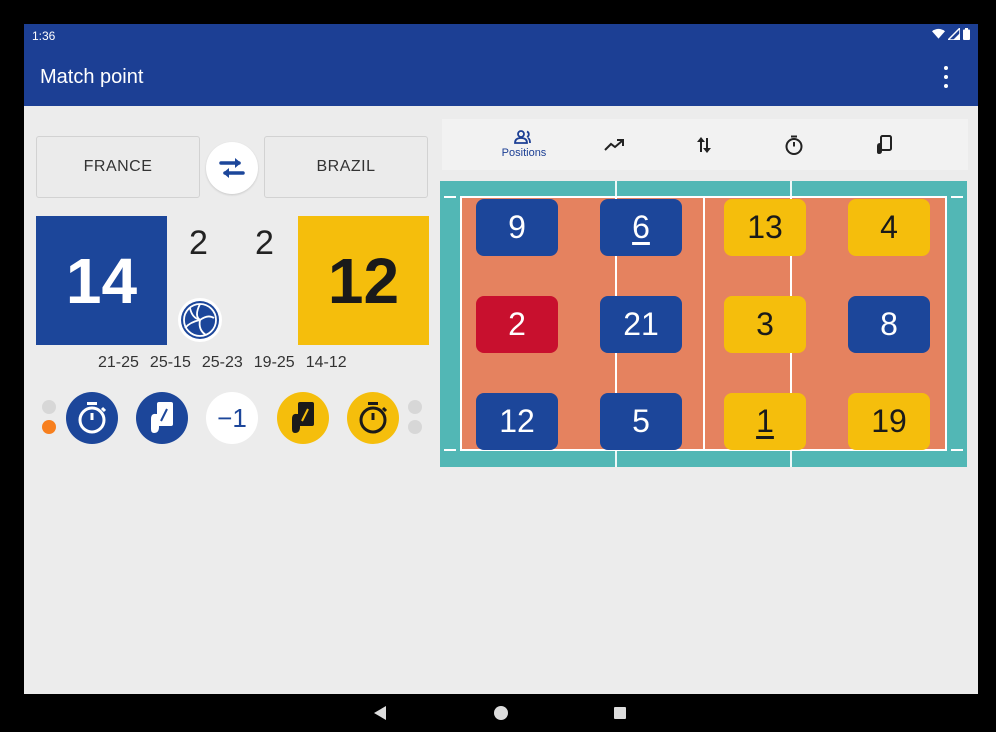 The image size is (996, 732). What do you see at coordinates (522, 137) in the screenshot?
I see `people-icon` at bounding box center [522, 137].